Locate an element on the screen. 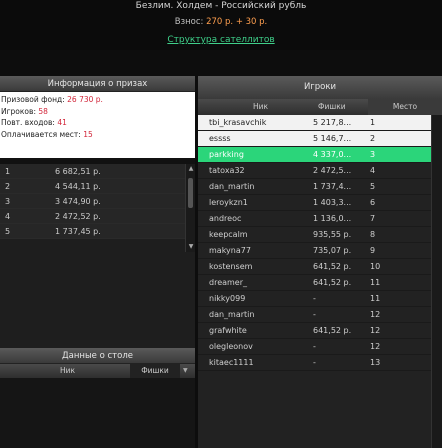 This screenshot has height=448, width=442. prize-fund-value: 26 730 р. is located at coordinates (85, 99).